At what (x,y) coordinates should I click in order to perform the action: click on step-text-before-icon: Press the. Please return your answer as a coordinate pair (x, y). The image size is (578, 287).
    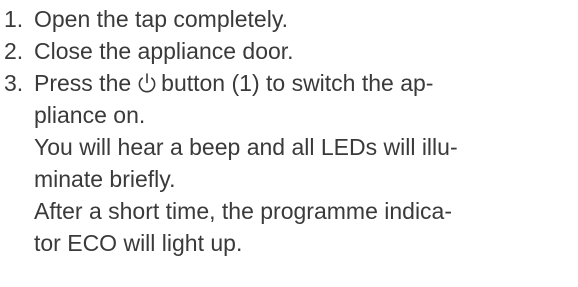
    Looking at the image, I should click on (83, 83).